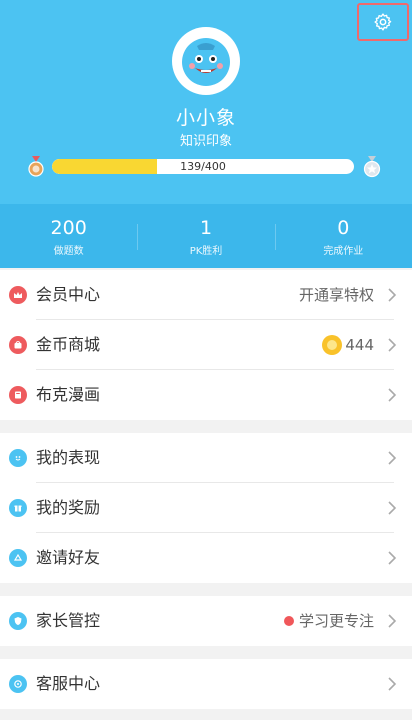 The height and width of the screenshot is (720, 412). What do you see at coordinates (336, 295) in the screenshot?
I see `vip-promo-text: 开通享特权` at bounding box center [336, 295].